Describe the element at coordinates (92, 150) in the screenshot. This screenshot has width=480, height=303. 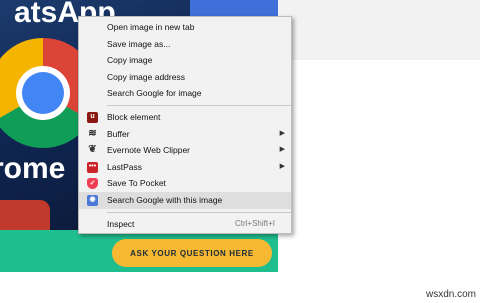
I see `evernote-elephant-icon: ❦` at that location.